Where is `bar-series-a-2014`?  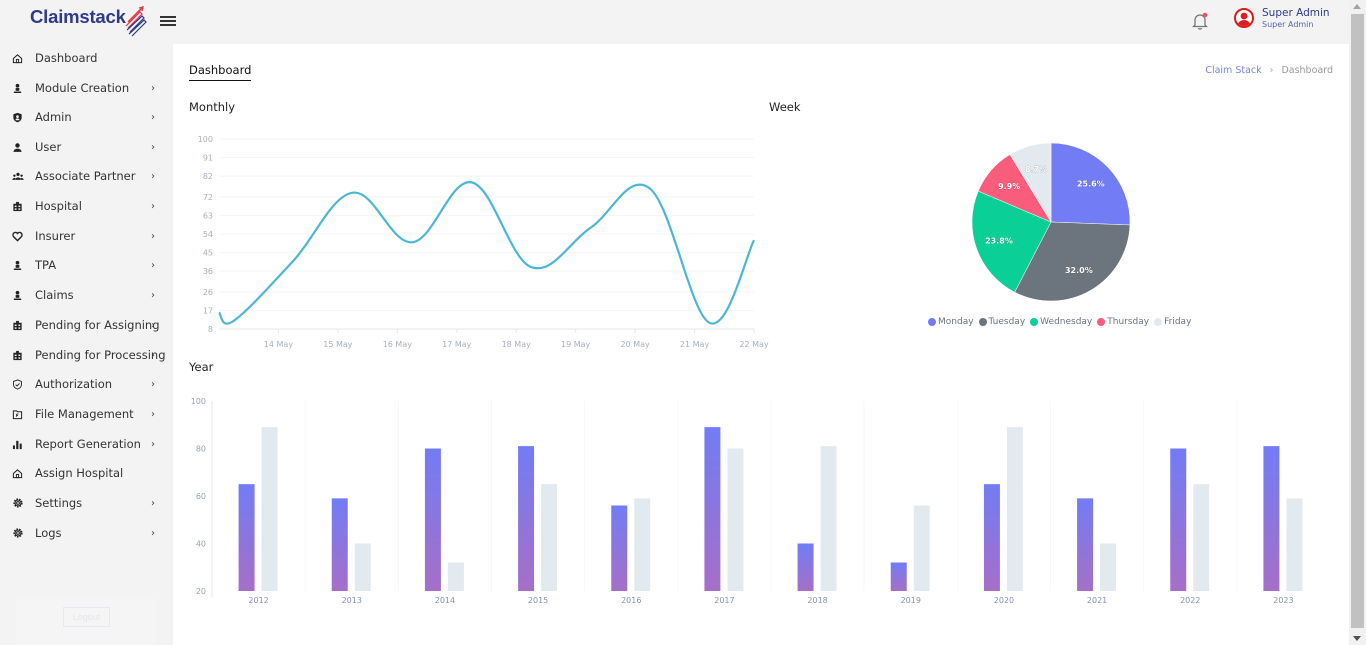 bar-series-a-2014 is located at coordinates (432, 520).